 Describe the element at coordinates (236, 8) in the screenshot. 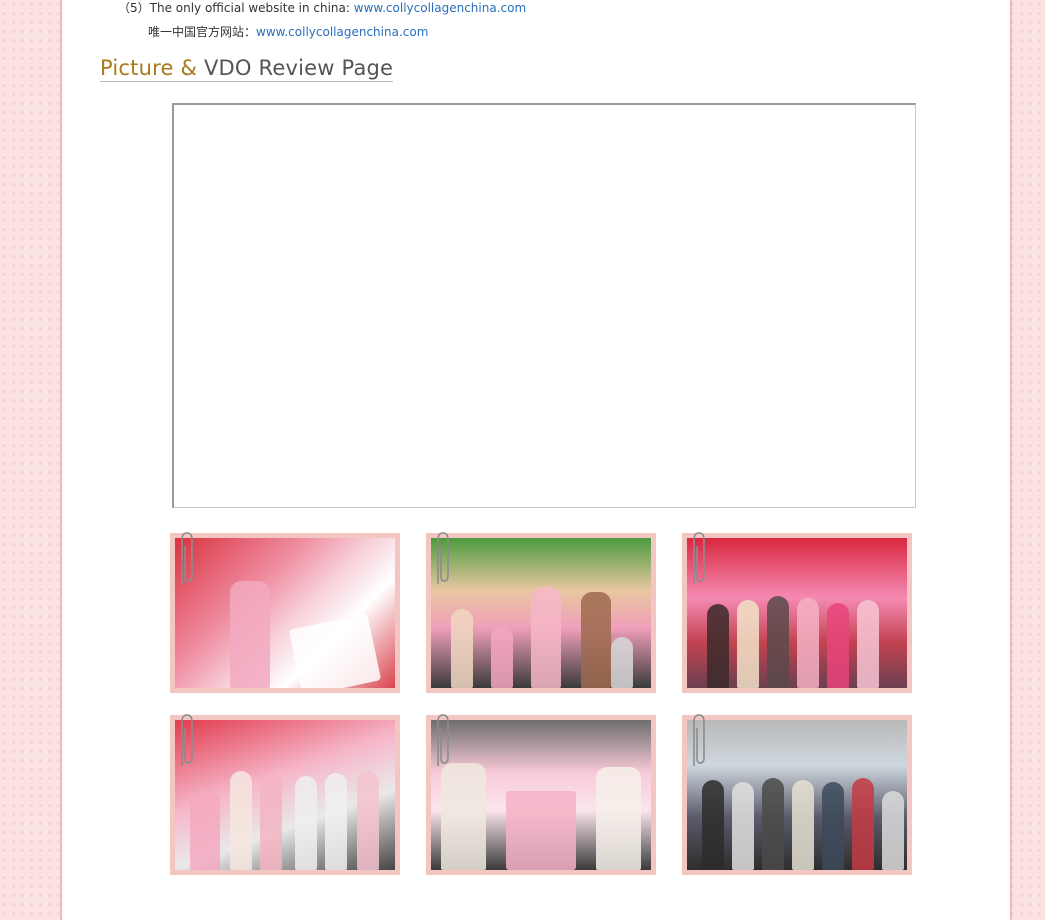

I see `official-site-label: （5）The only official website in china:` at that location.